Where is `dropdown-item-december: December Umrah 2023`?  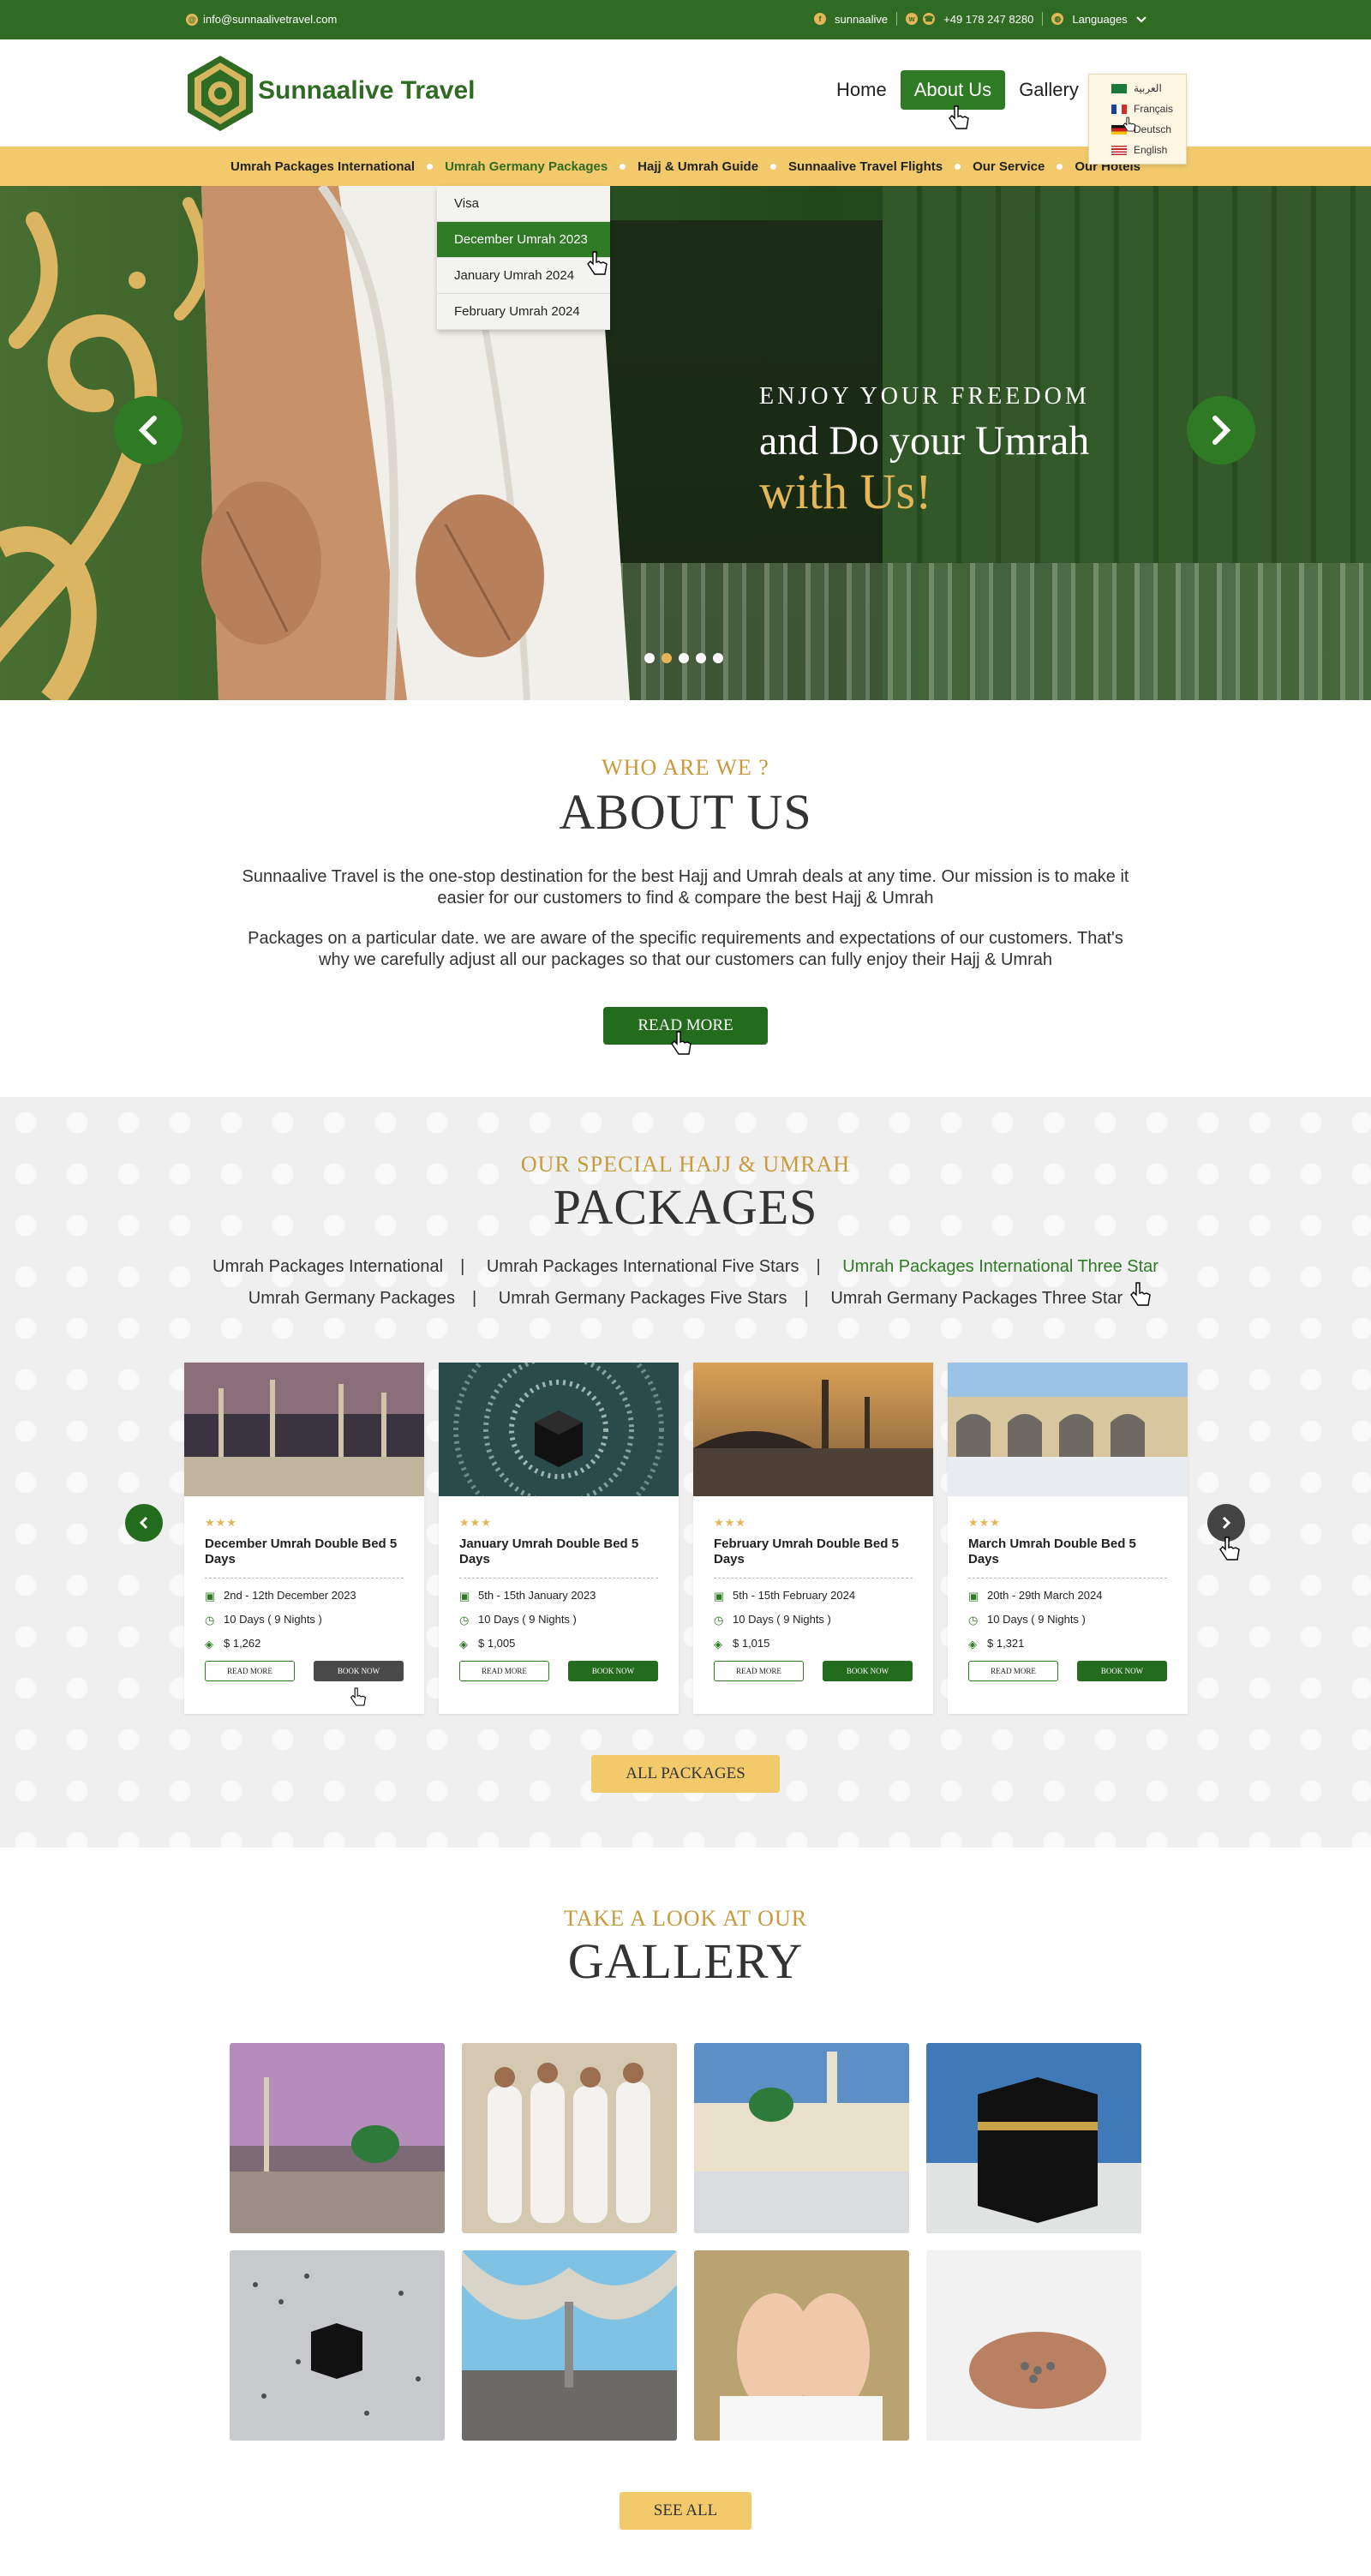 dropdown-item-december: December Umrah 2023 is located at coordinates (523, 240).